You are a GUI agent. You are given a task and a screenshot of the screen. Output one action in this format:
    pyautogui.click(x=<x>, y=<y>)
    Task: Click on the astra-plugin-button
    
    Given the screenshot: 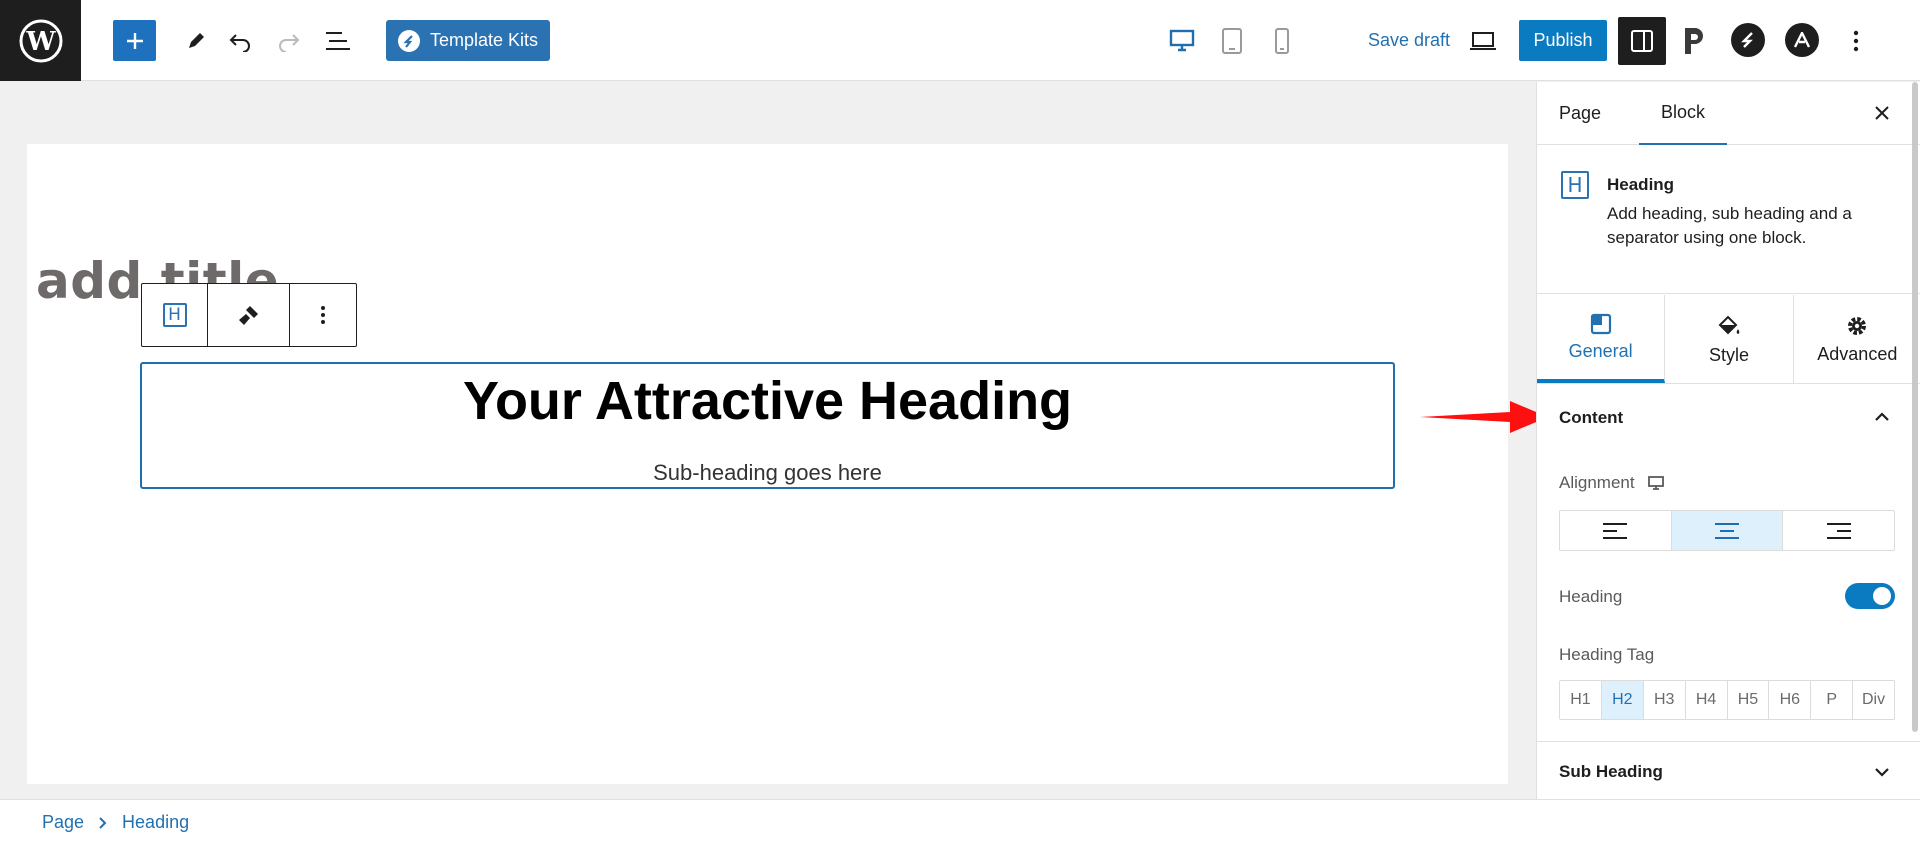 What is the action you would take?
    pyautogui.click(x=1802, y=40)
    